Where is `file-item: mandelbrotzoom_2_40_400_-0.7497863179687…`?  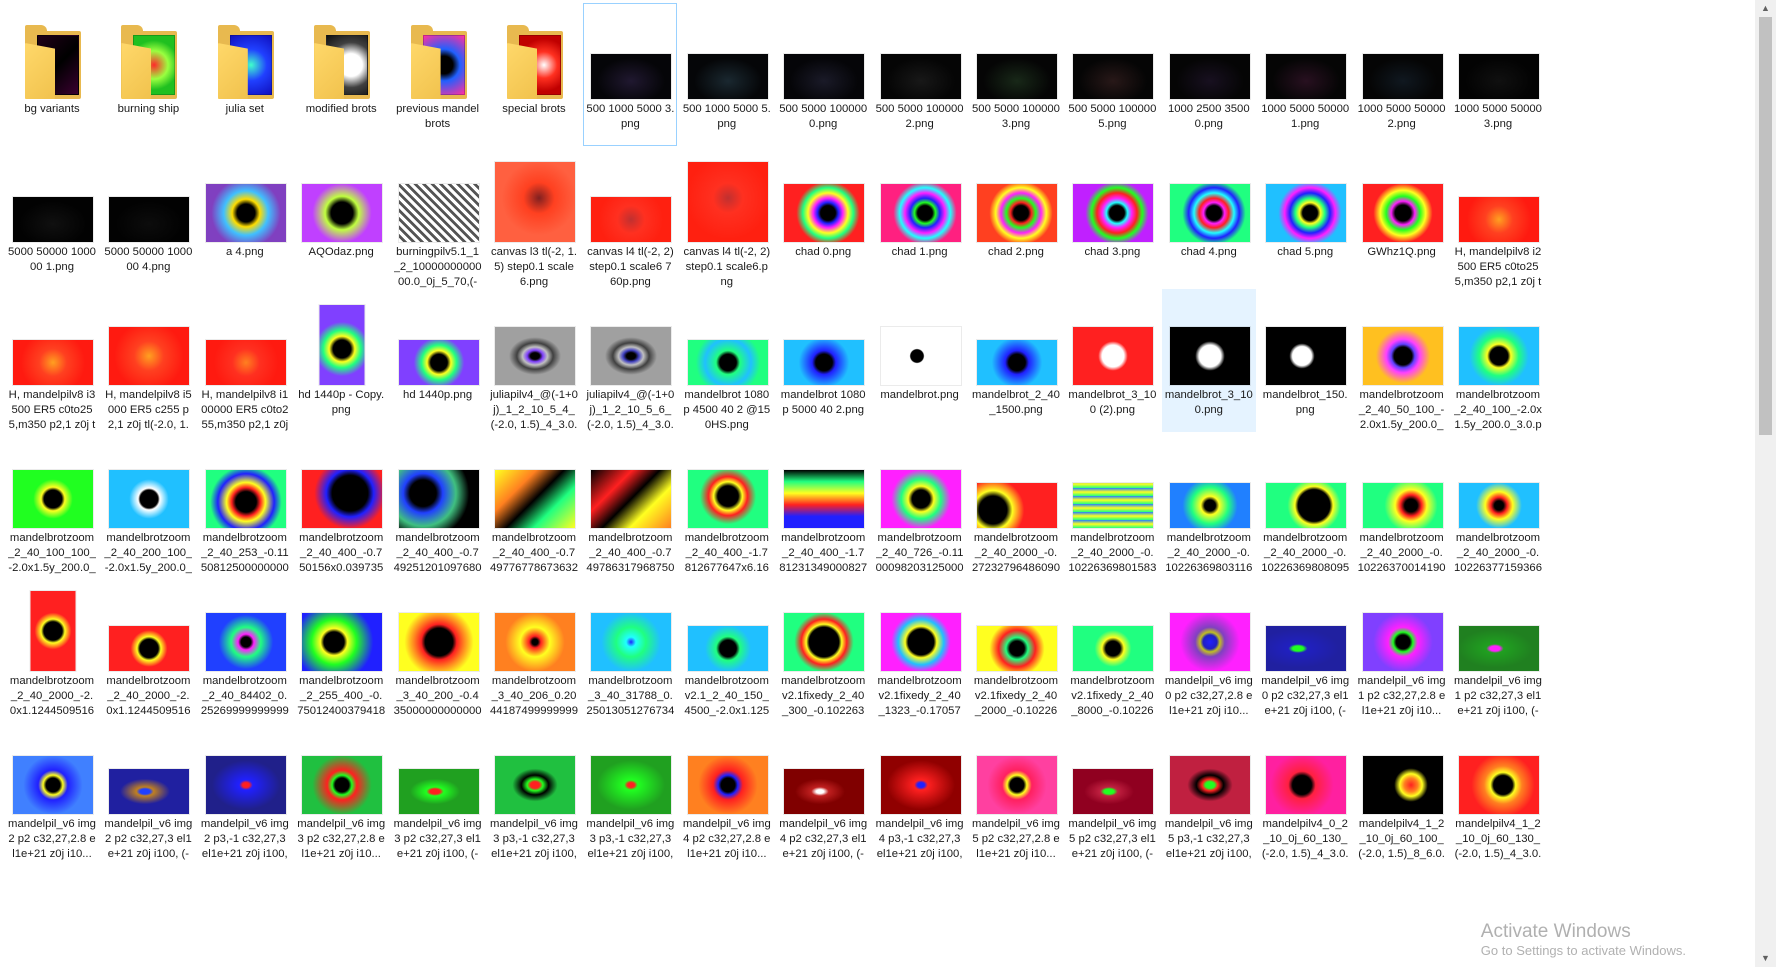
file-item: mandelbrotzoom_2_40_400_-0.7497863179687… is located at coordinates (630, 503).